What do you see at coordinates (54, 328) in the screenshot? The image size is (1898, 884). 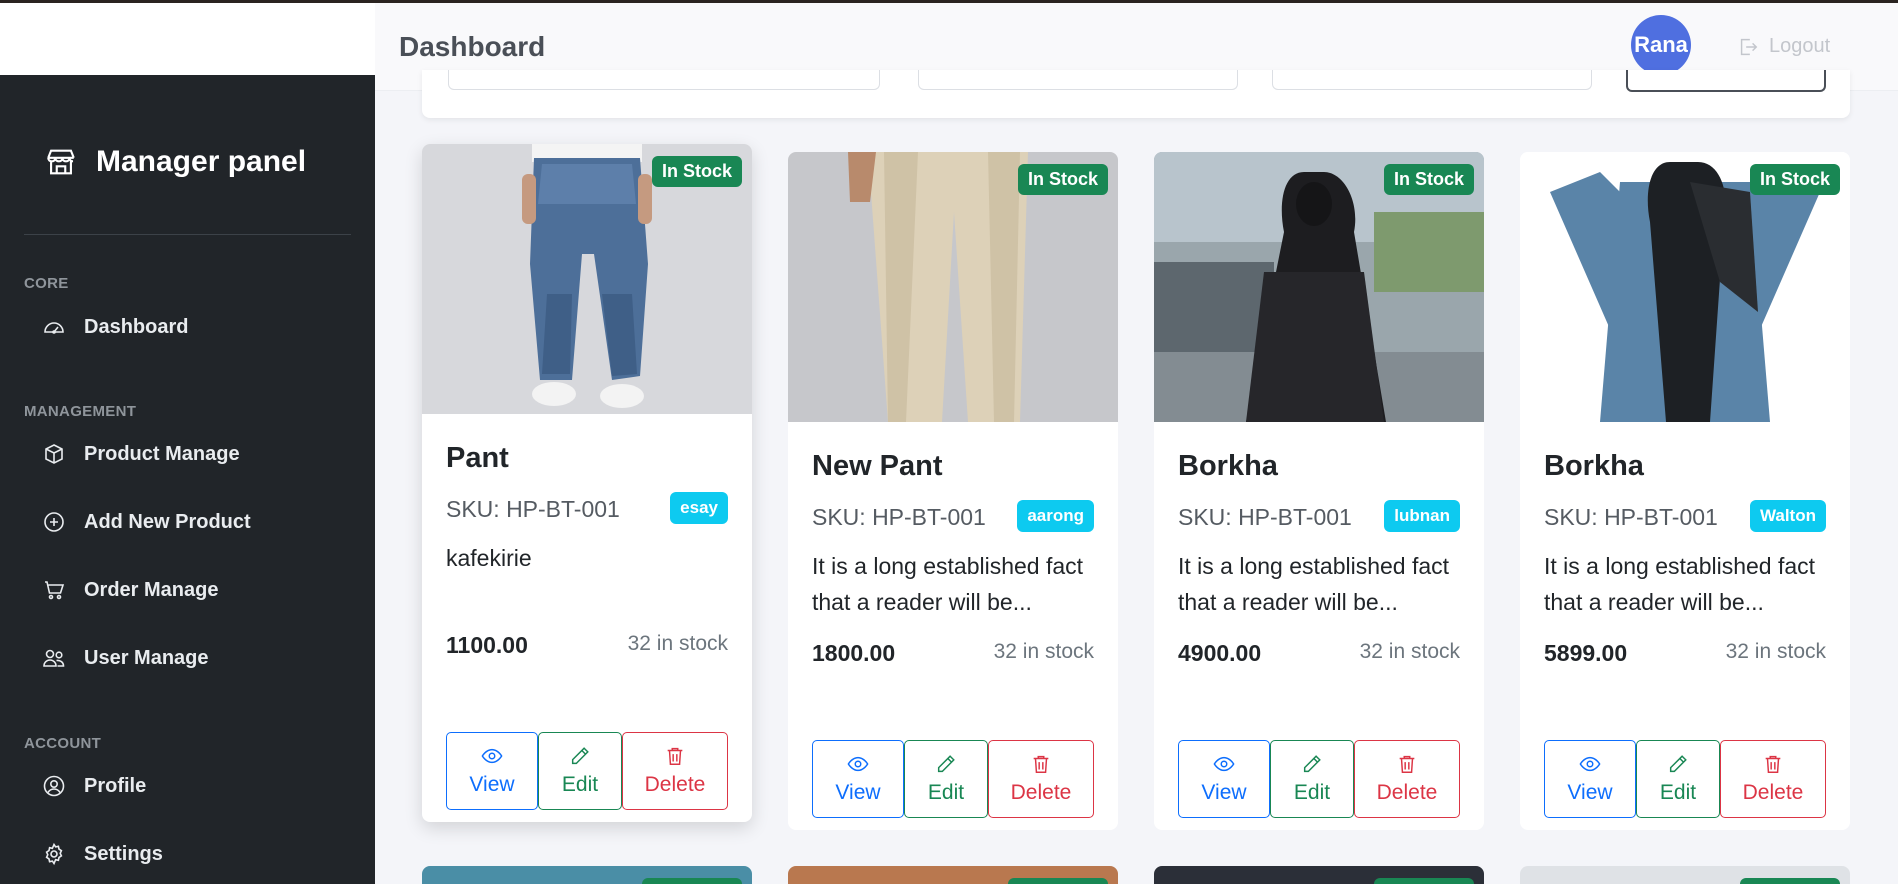 I see `speedometer-icon` at bounding box center [54, 328].